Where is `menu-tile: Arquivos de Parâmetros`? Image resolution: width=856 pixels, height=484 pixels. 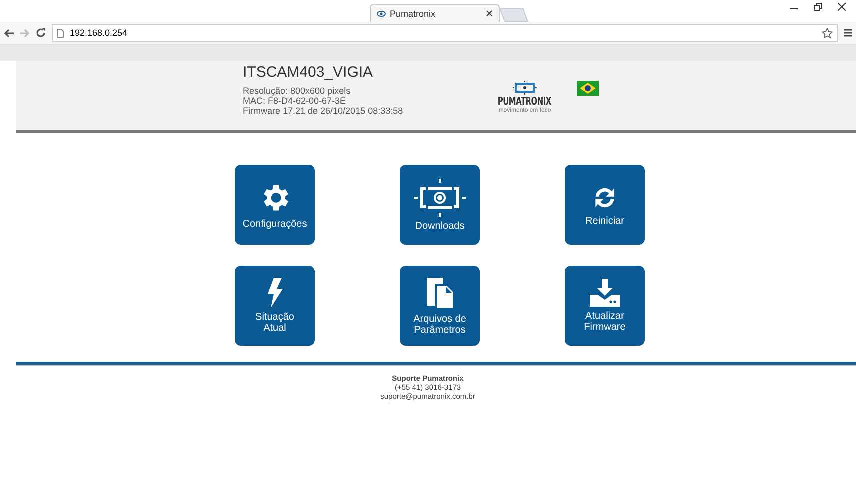 menu-tile: Arquivos de Parâmetros is located at coordinates (440, 306).